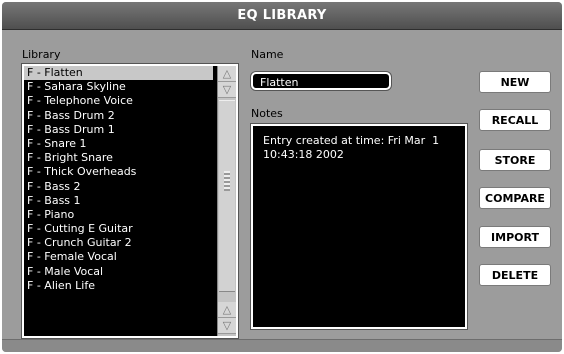  I want to click on grip-icon, so click(227, 181).